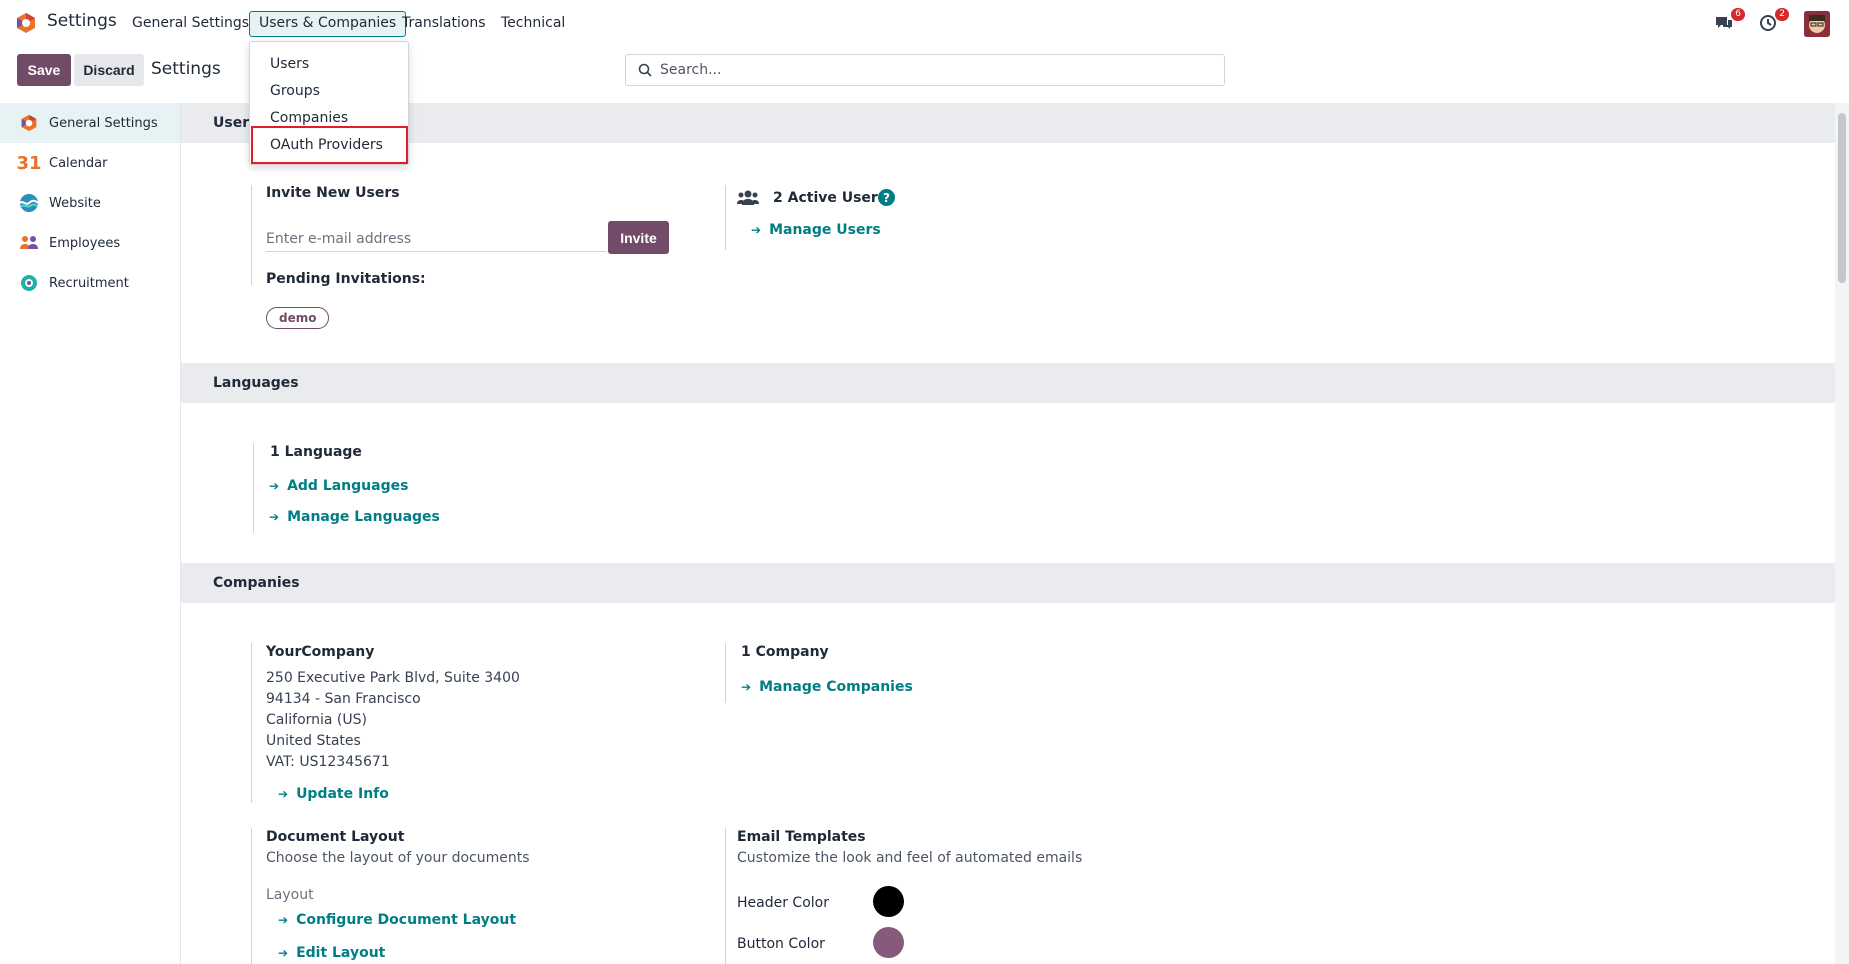 The height and width of the screenshot is (964, 1849). What do you see at coordinates (533, 24) in the screenshot?
I see `menu-technical: Technical` at bounding box center [533, 24].